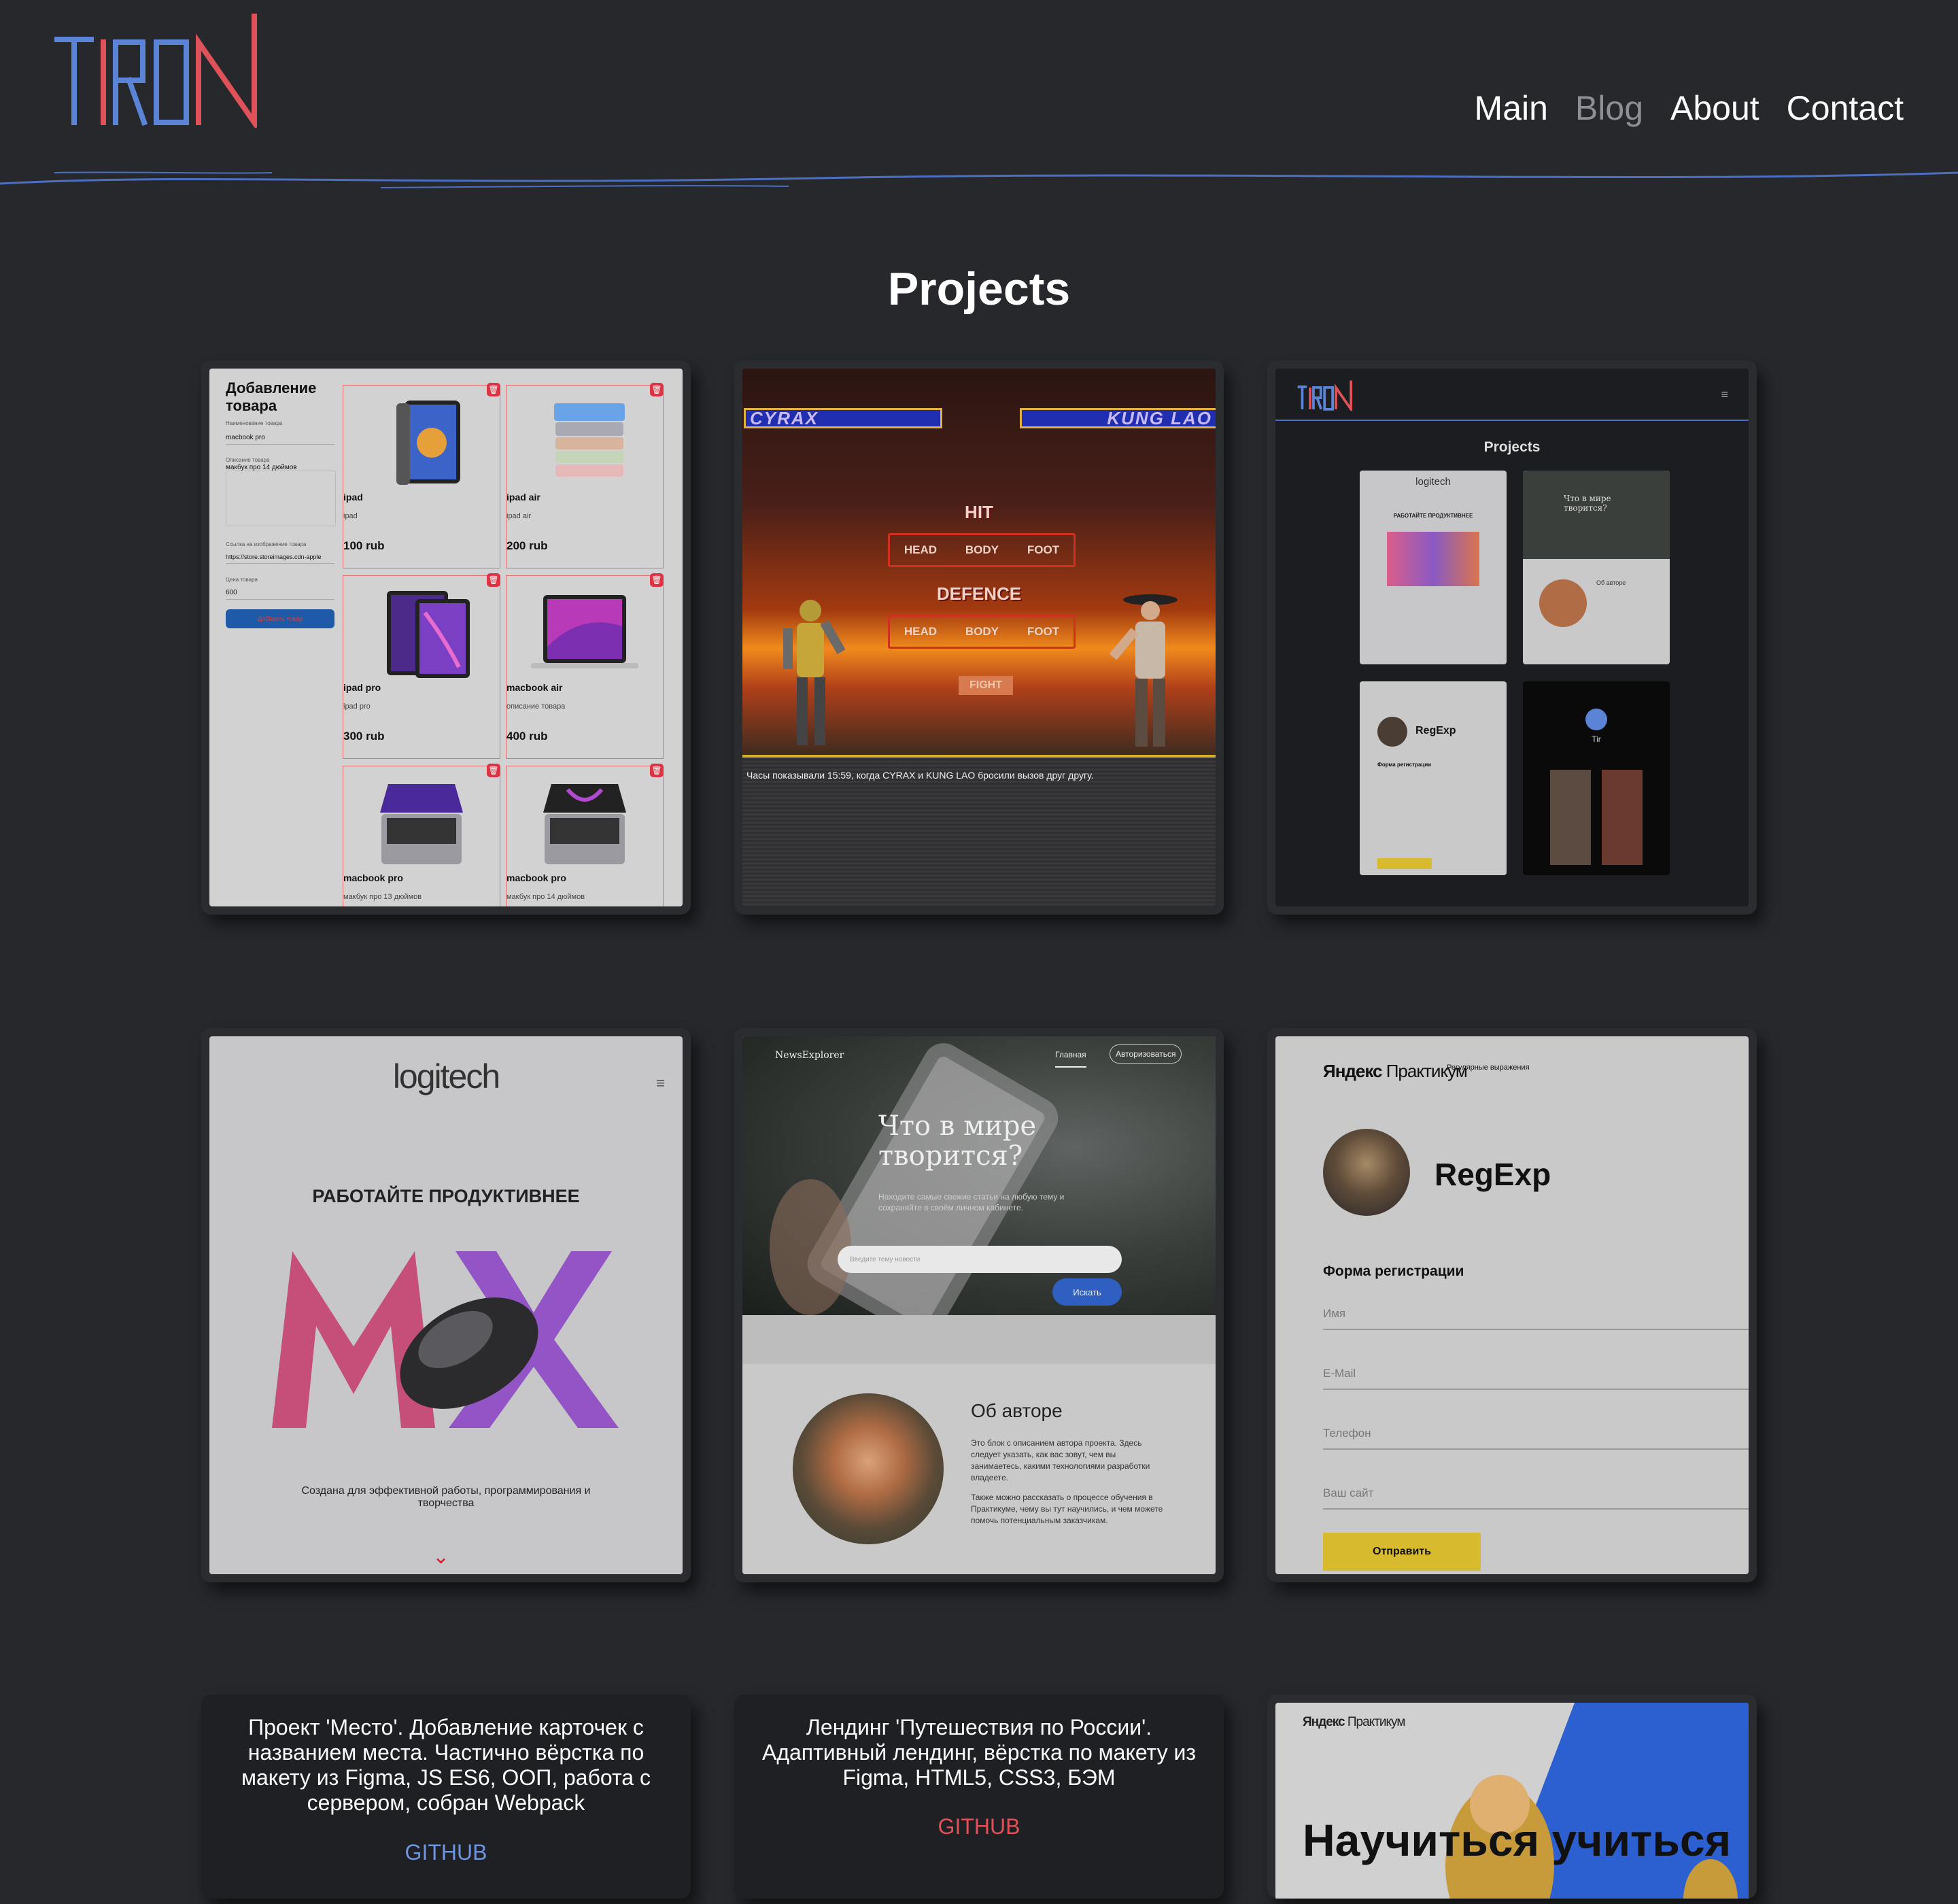  I want to click on product-desc: ipad pro, so click(357, 707).